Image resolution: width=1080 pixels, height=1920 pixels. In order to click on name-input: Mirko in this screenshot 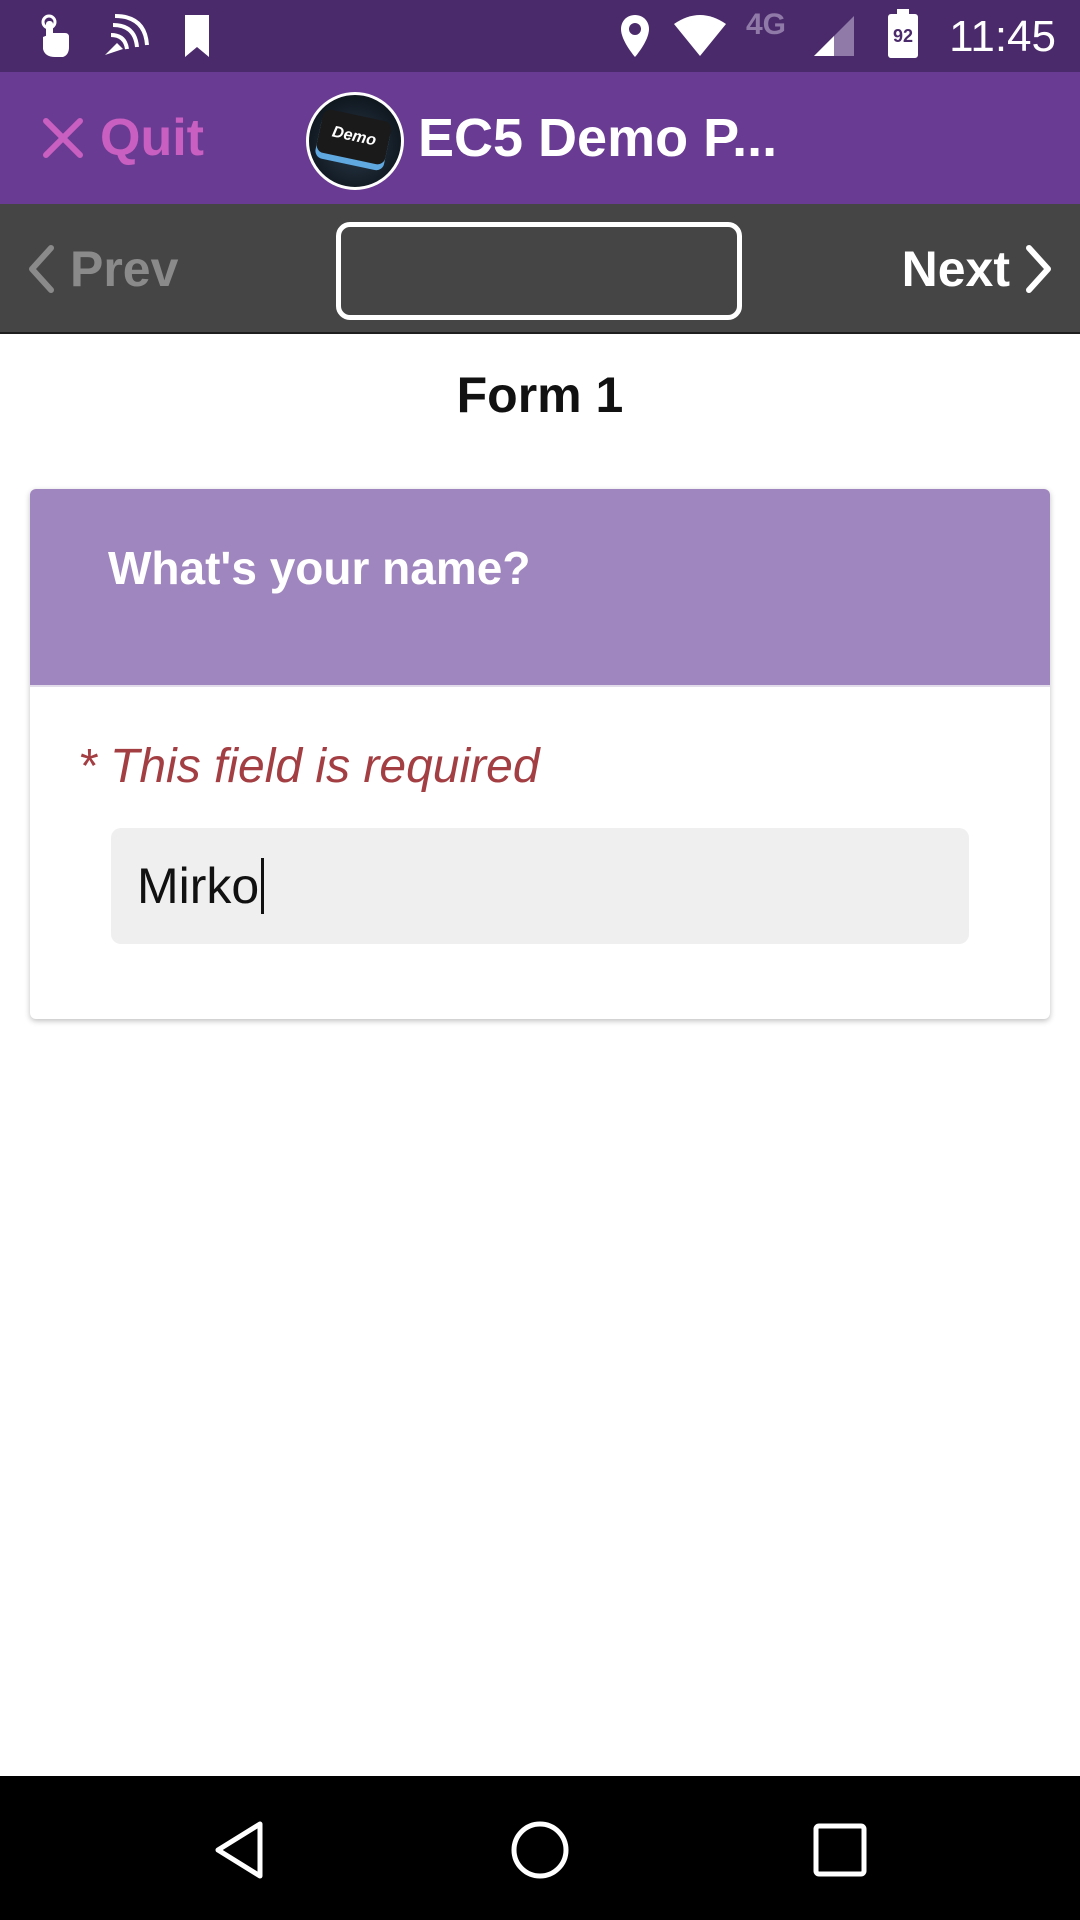, I will do `click(540, 886)`.